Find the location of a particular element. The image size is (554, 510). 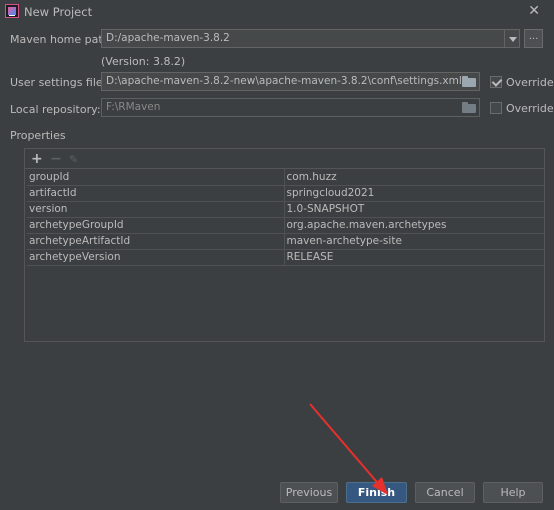

table-row: archetypeArtifactId maven-archetype-site is located at coordinates (285, 241).